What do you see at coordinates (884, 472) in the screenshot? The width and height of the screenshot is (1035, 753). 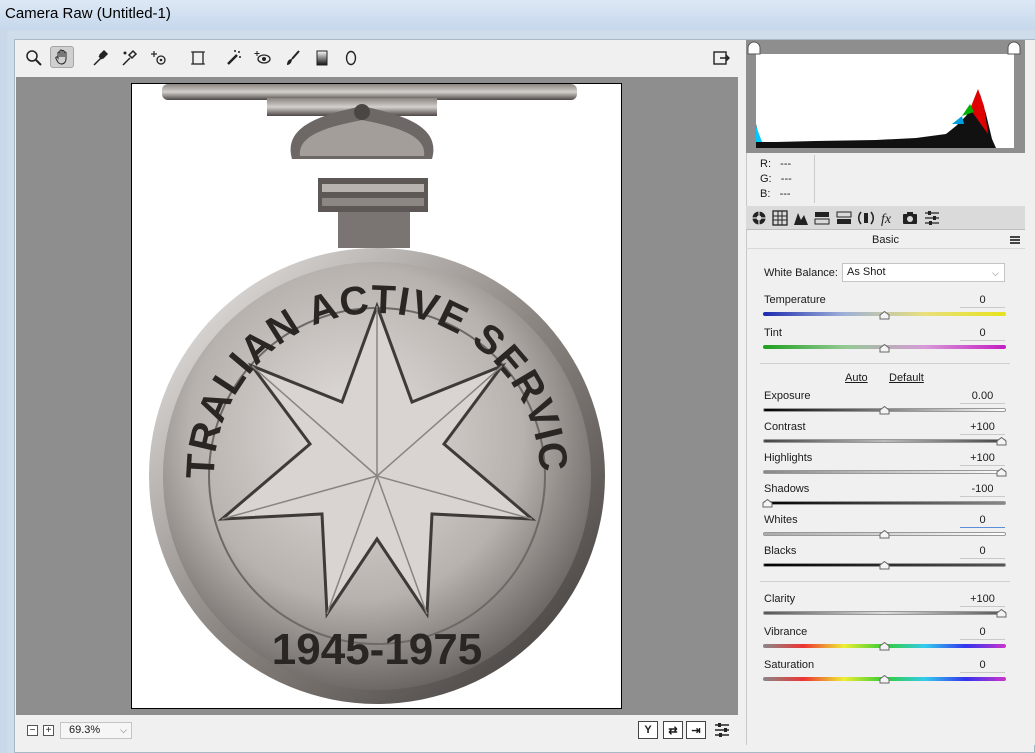 I see `slider-track-highlights` at bounding box center [884, 472].